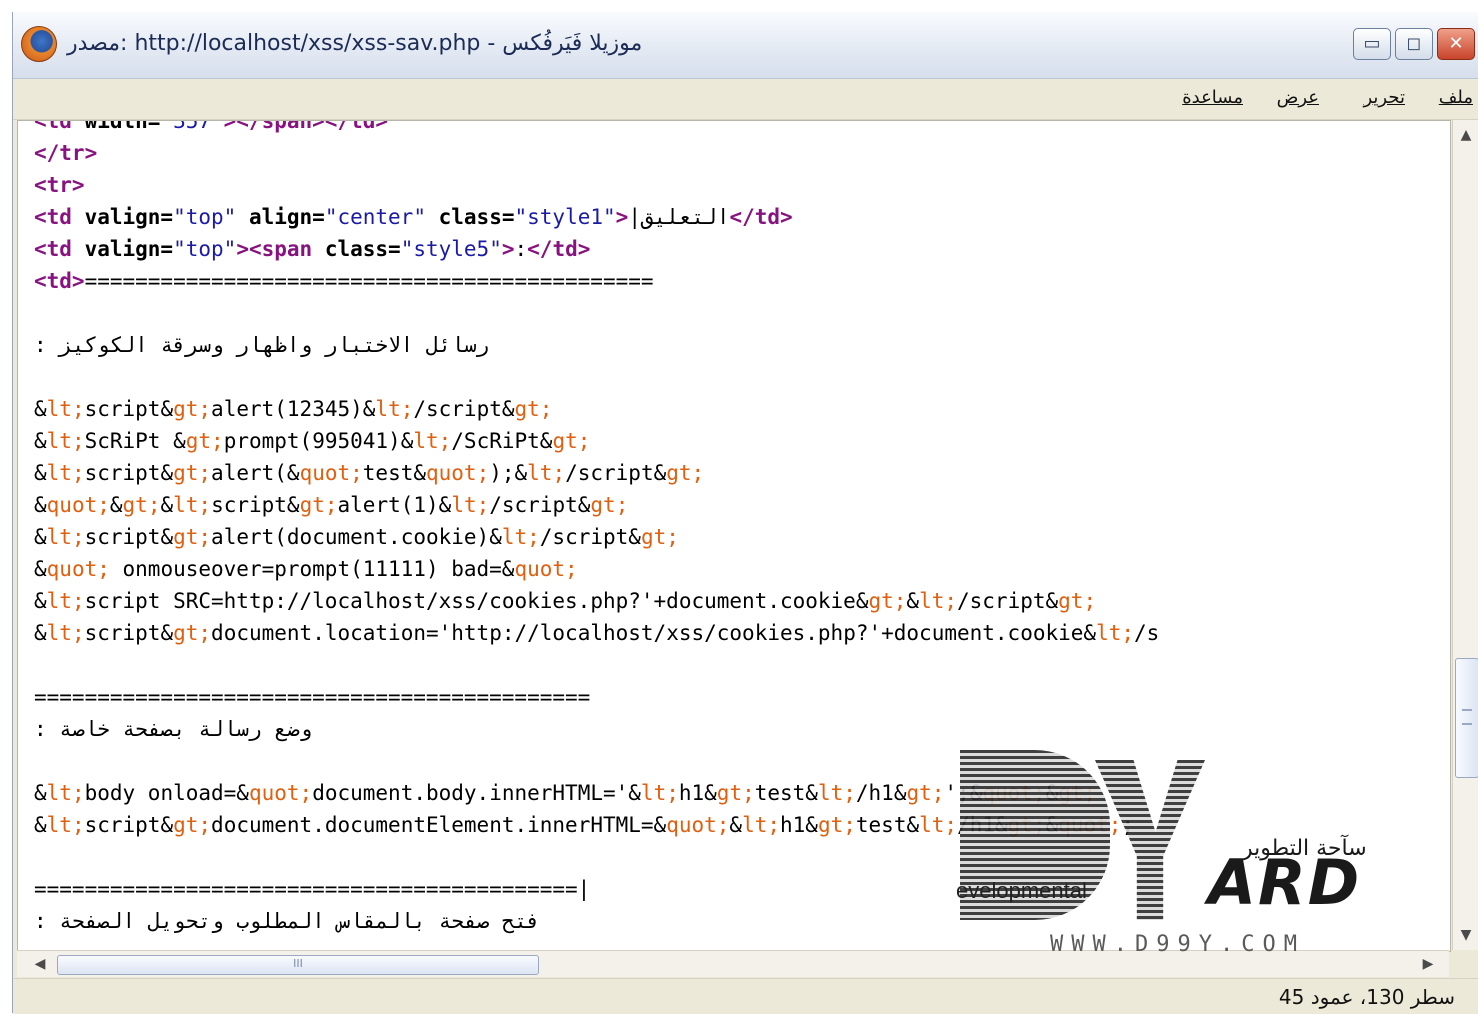 This screenshot has height=1014, width=1478. I want to click on code-token: "top", so click(205, 249).